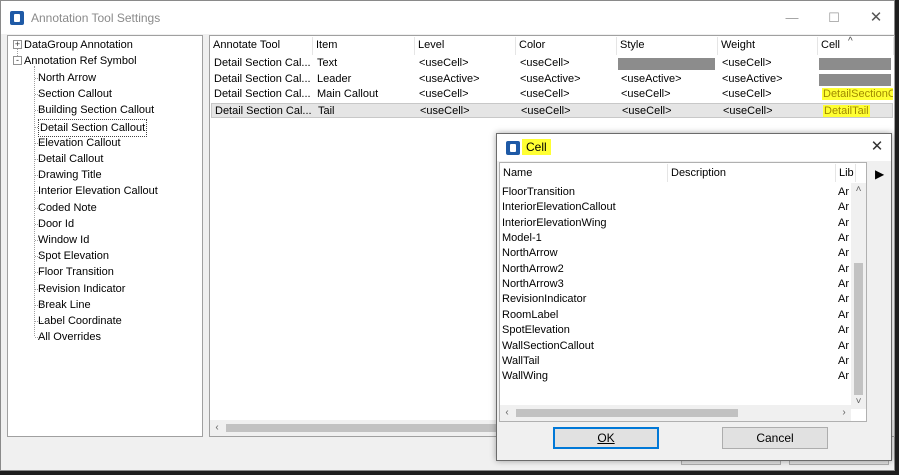 This screenshot has width=899, height=475. Describe the element at coordinates (858, 190) in the screenshot. I see `scroll-up-icon: ˄` at that location.